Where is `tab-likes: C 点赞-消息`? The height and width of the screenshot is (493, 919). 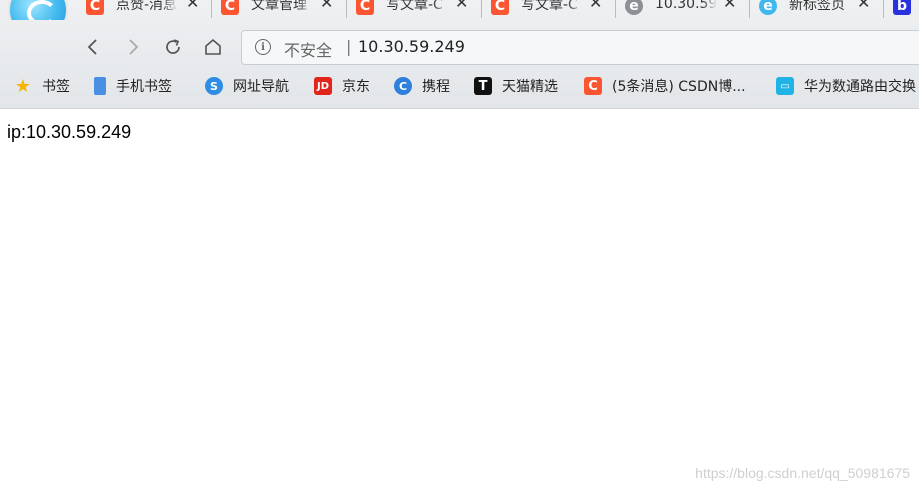
tab-likes: C 点赞-消息 is located at coordinates (132, 10).